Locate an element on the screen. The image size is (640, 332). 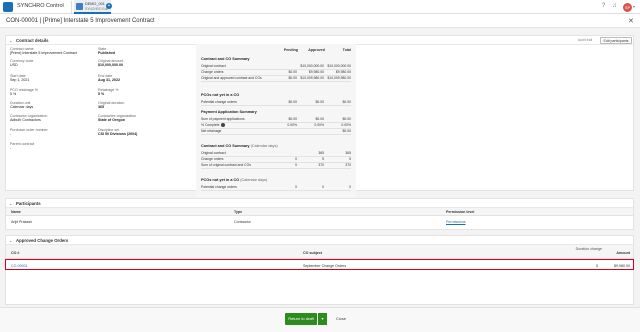
field-parent-contract: Parent contract - is located at coordinates (52, 146).